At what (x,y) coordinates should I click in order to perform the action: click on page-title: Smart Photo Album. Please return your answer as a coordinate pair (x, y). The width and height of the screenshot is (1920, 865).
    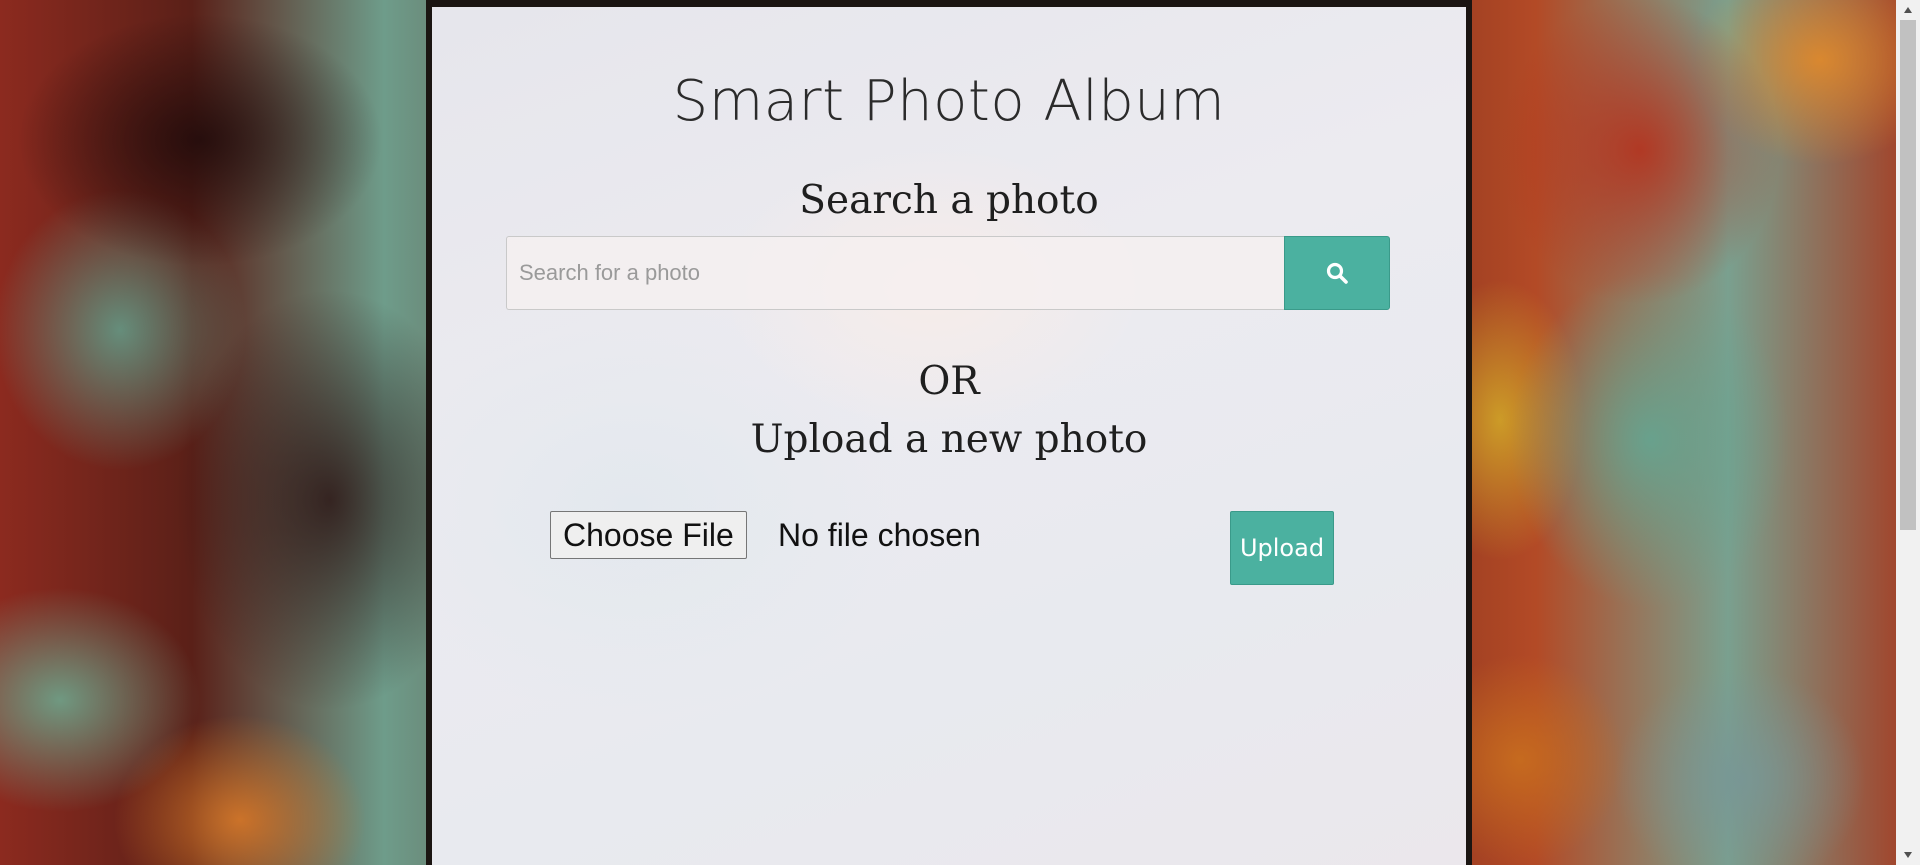
    Looking at the image, I should click on (949, 101).